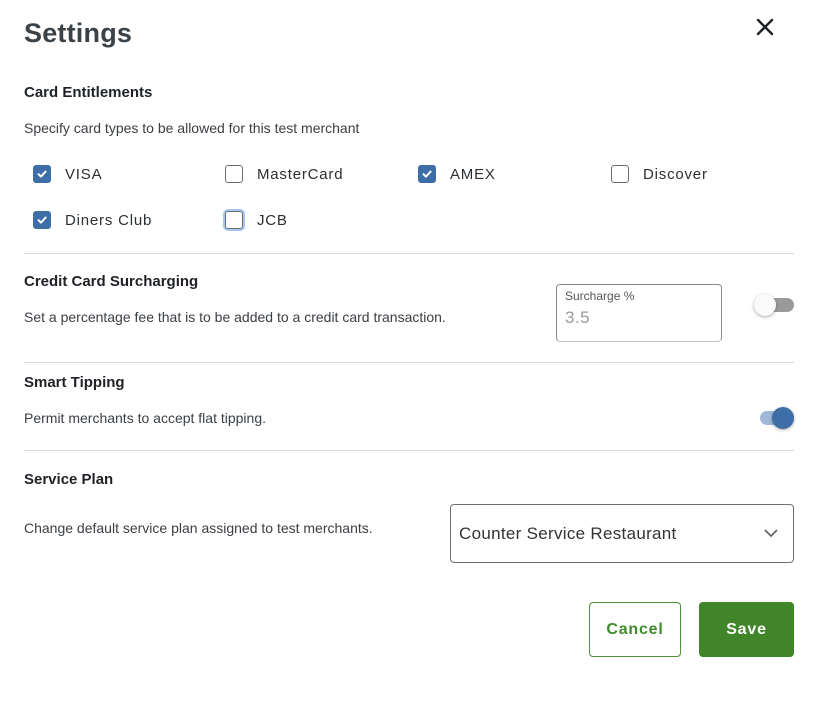 Image resolution: width=814 pixels, height=714 pixels. What do you see at coordinates (272, 220) in the screenshot?
I see `checkbox-label: JCB` at bounding box center [272, 220].